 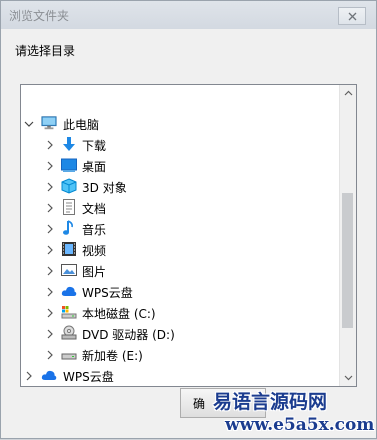 I want to click on tree-item-label: 3D 对象, so click(x=104, y=188).